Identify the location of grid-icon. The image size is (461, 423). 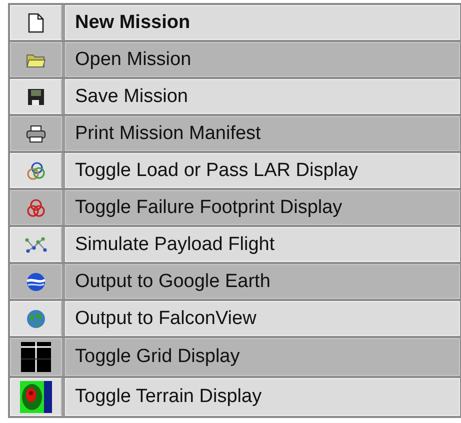
(36, 357).